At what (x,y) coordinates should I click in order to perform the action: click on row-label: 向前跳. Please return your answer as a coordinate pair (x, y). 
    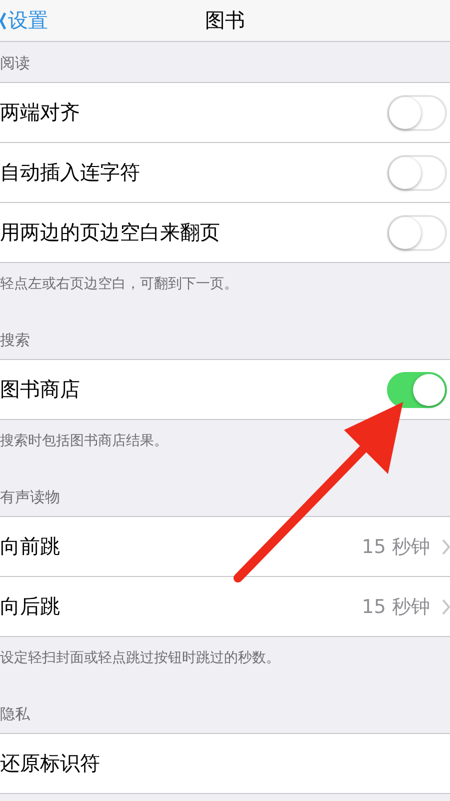
    Looking at the image, I should click on (30, 546).